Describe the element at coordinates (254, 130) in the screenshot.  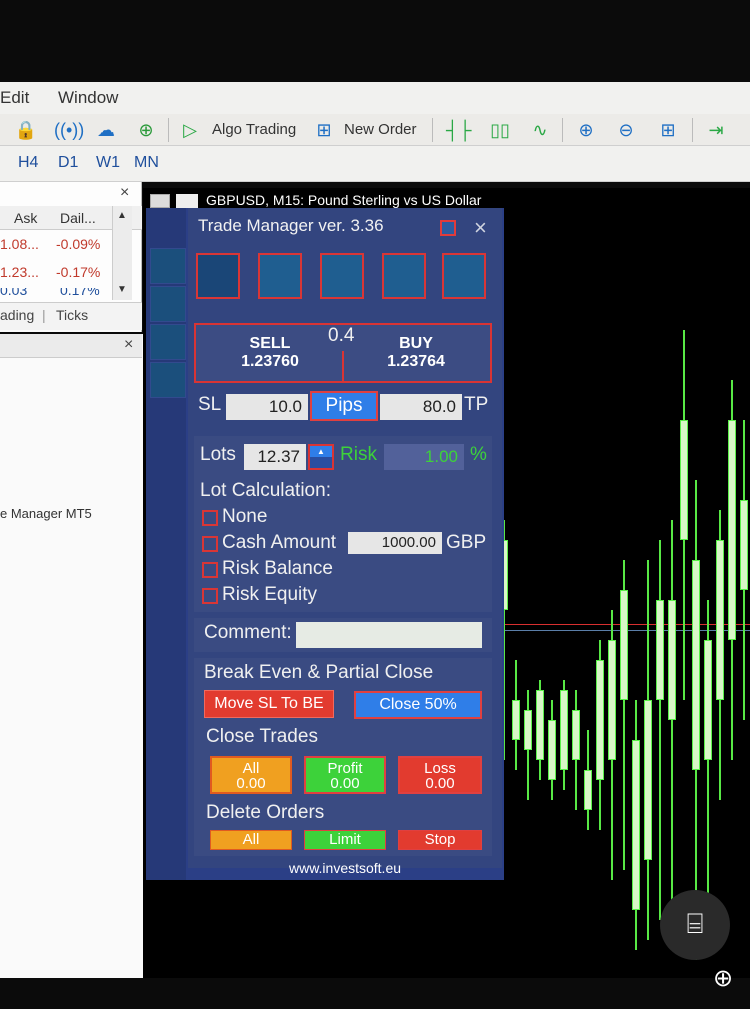
I see `algo-trading-button: Algo Trading` at that location.